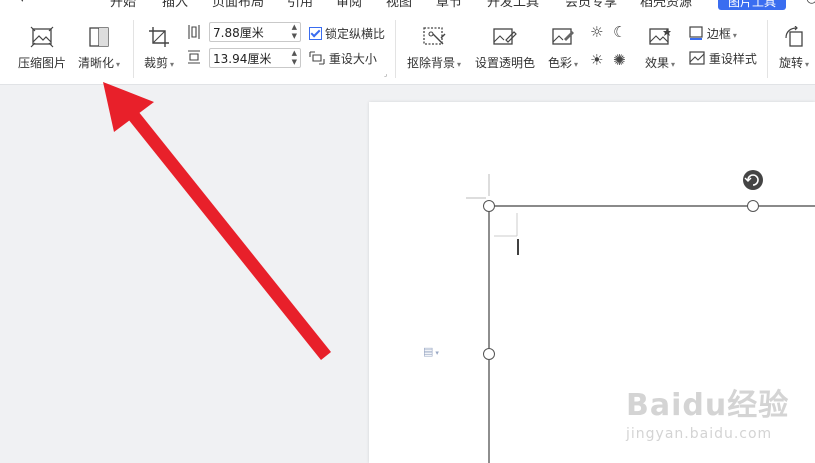  What do you see at coordinates (708, 405) in the screenshot?
I see `watermark-brand: Baidu经验` at bounding box center [708, 405].